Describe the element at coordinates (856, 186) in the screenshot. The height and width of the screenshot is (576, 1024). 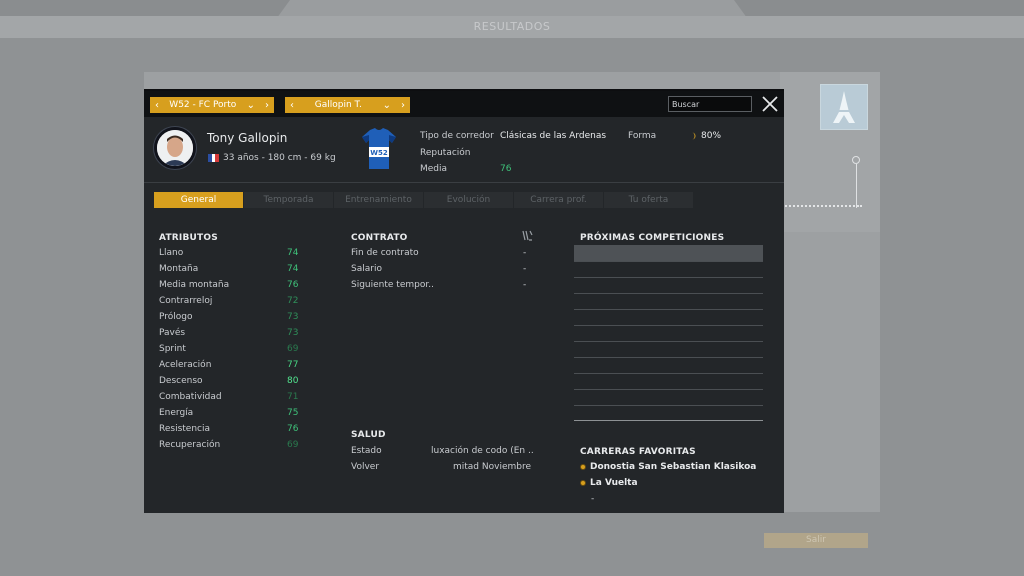
I see `profile-line` at that location.